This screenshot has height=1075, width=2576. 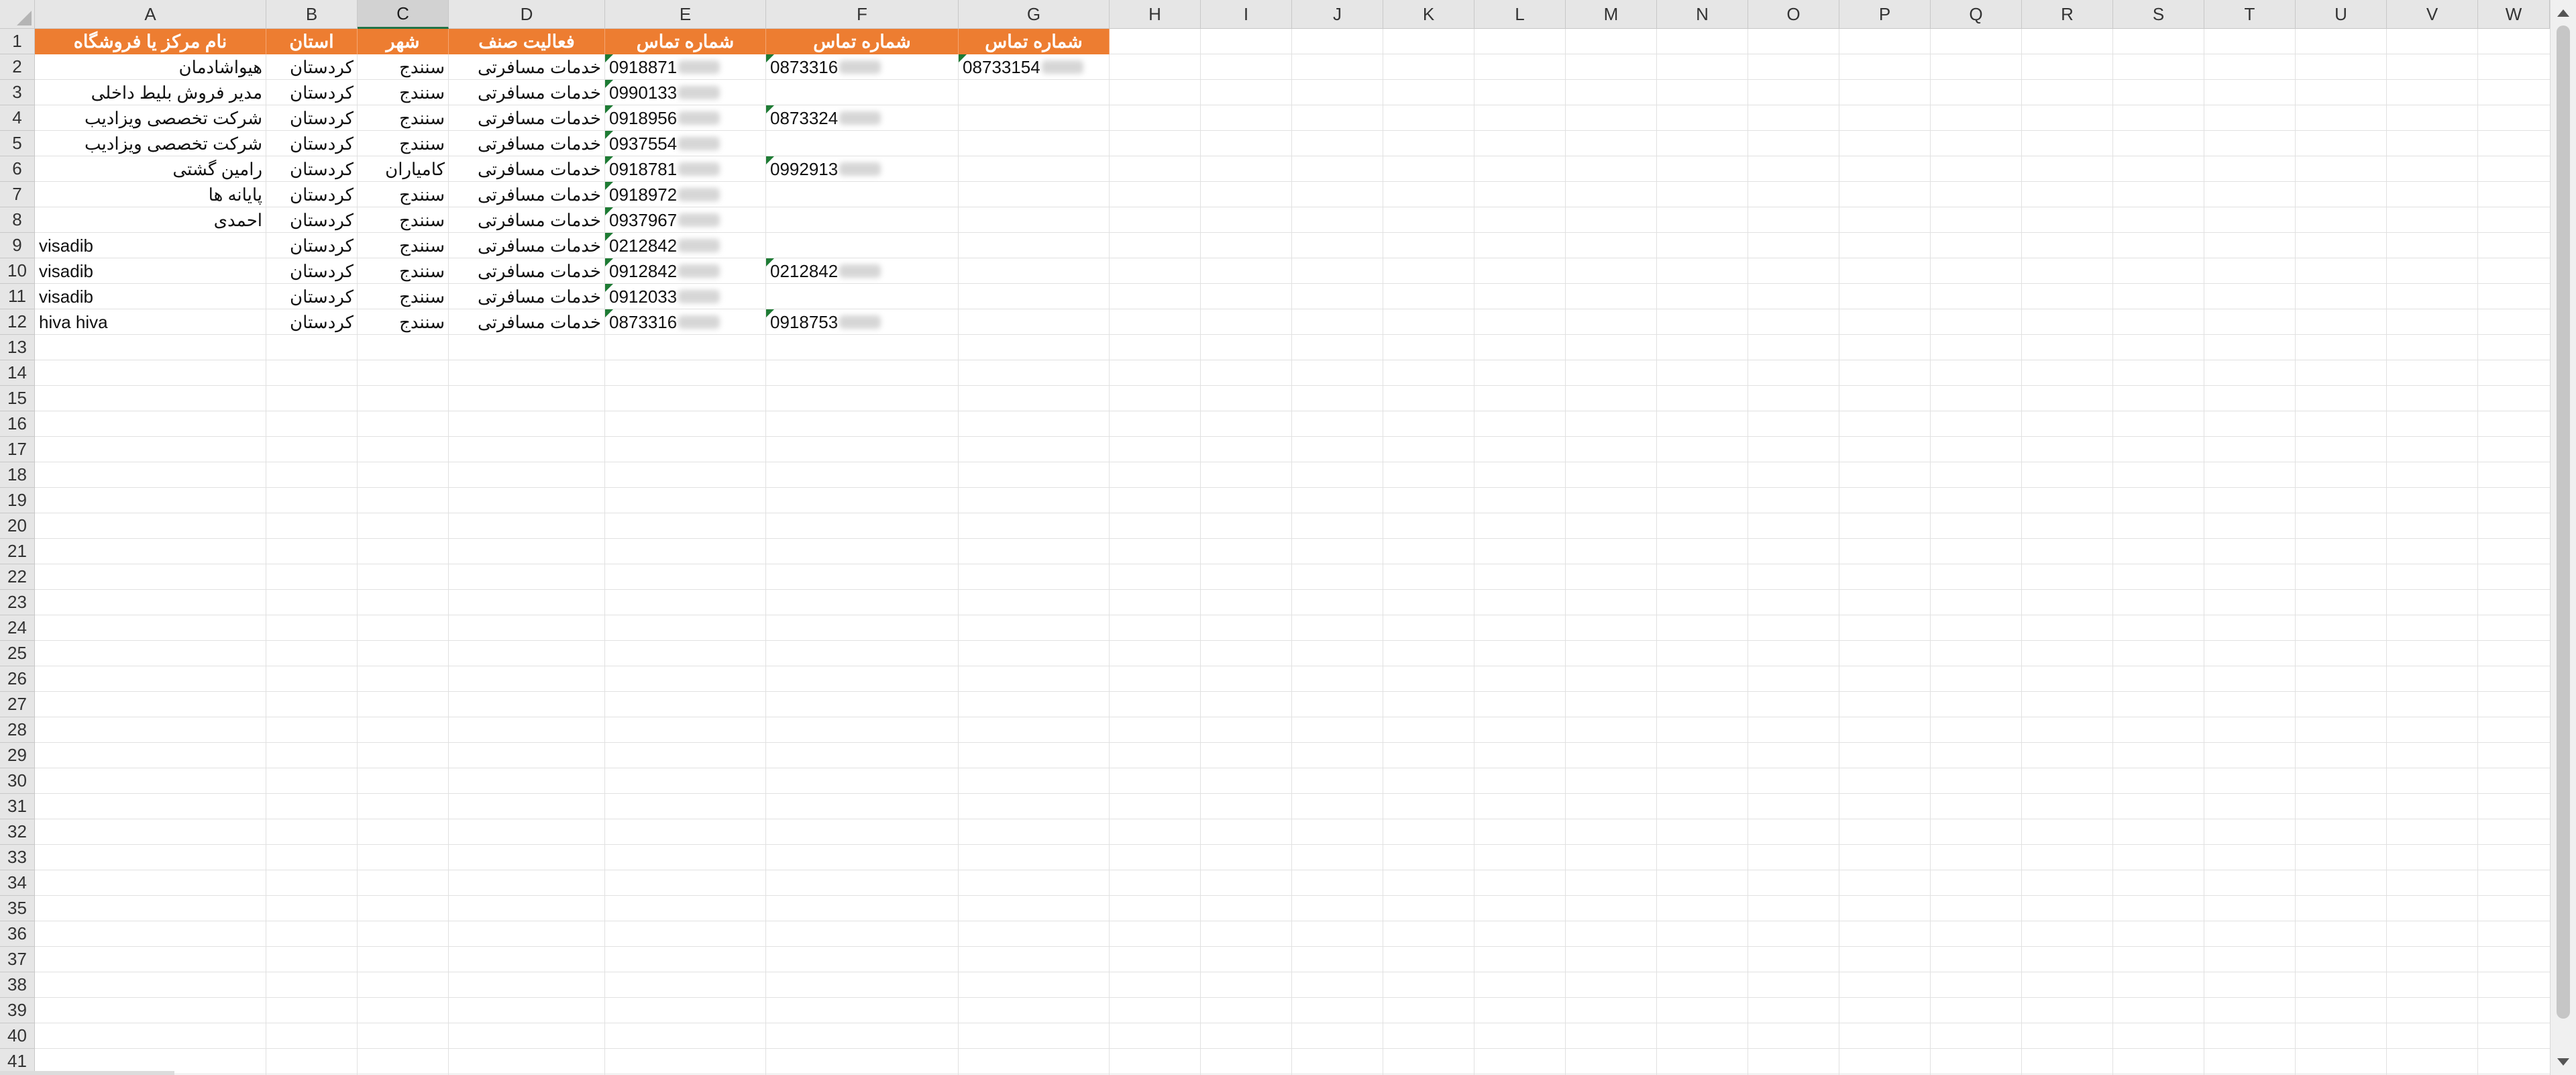 I want to click on column-header-e: E, so click(x=685, y=14).